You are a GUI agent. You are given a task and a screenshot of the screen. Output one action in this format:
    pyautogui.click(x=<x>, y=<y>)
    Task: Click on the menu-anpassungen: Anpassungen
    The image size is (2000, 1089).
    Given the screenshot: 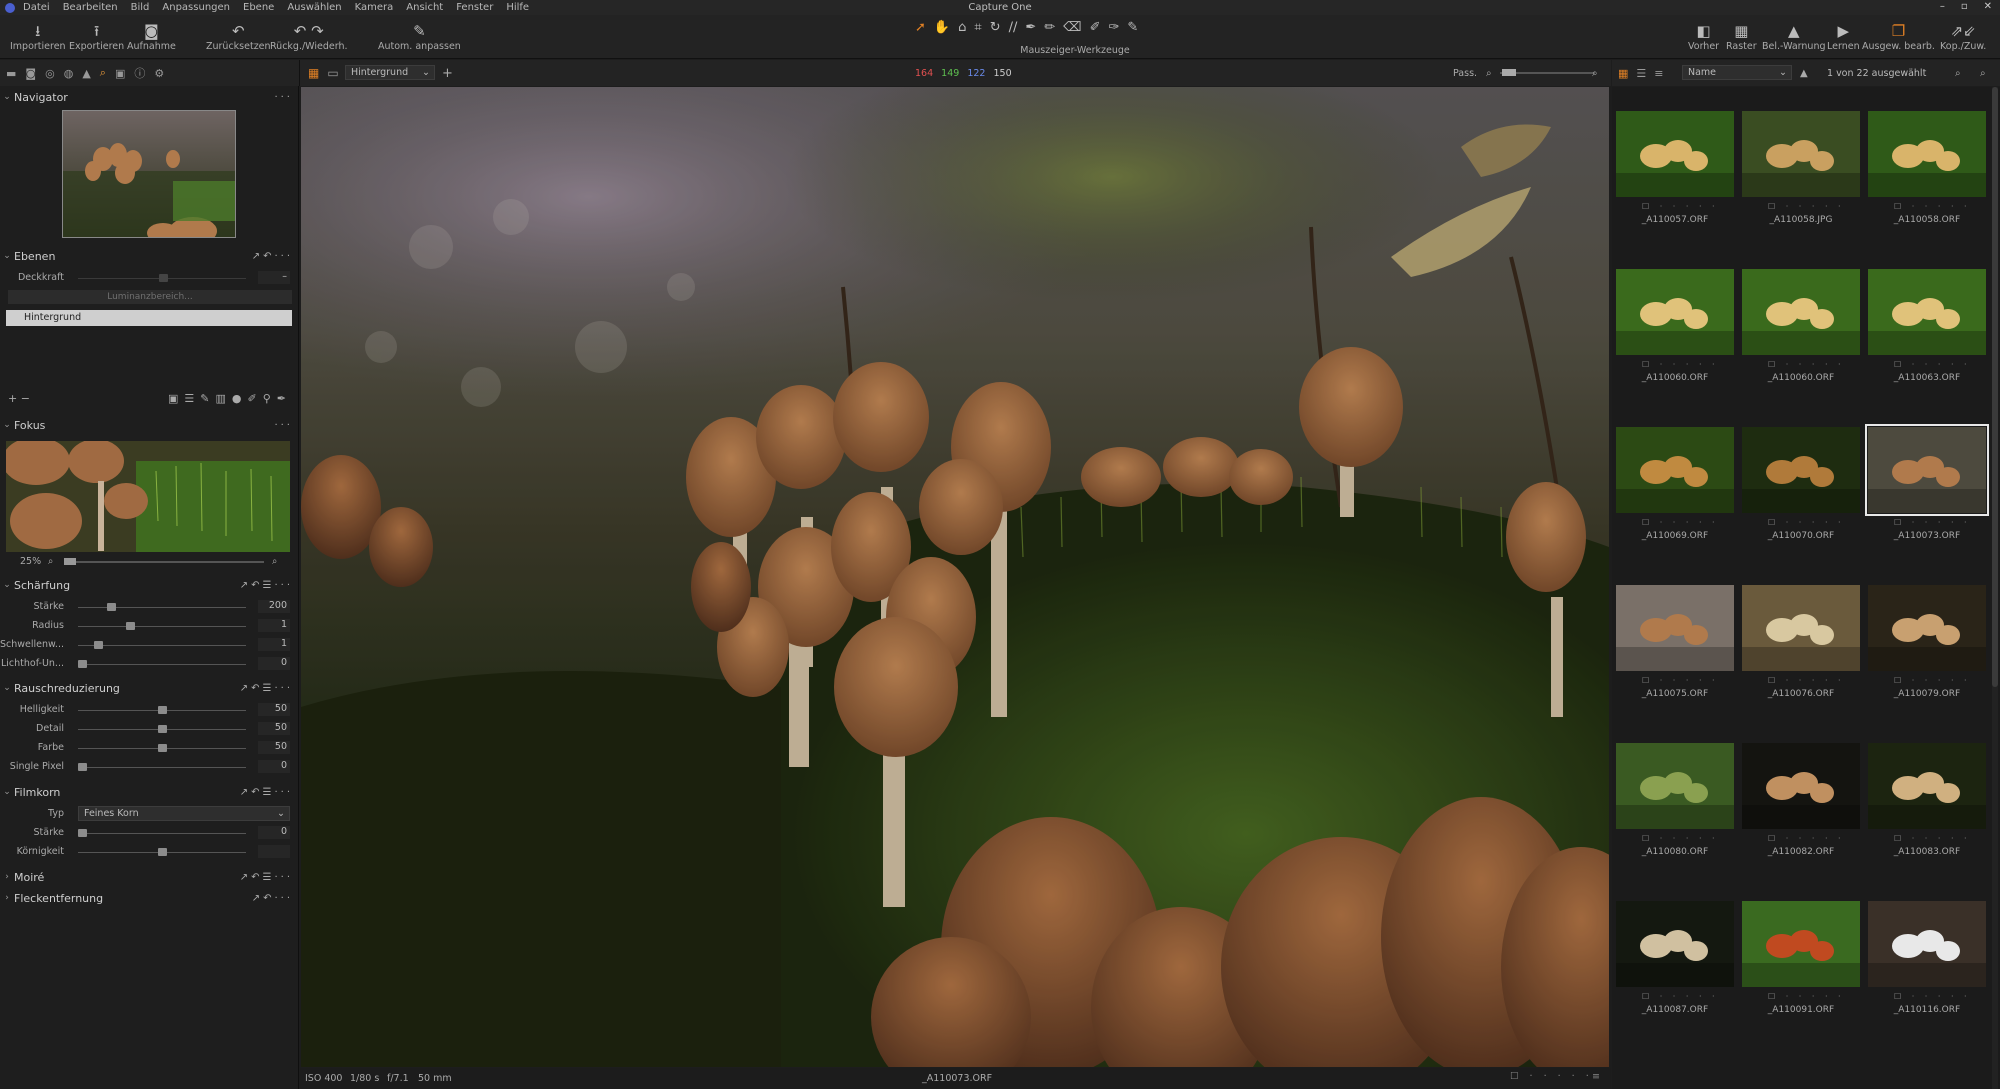 What is the action you would take?
    pyautogui.click(x=196, y=7)
    